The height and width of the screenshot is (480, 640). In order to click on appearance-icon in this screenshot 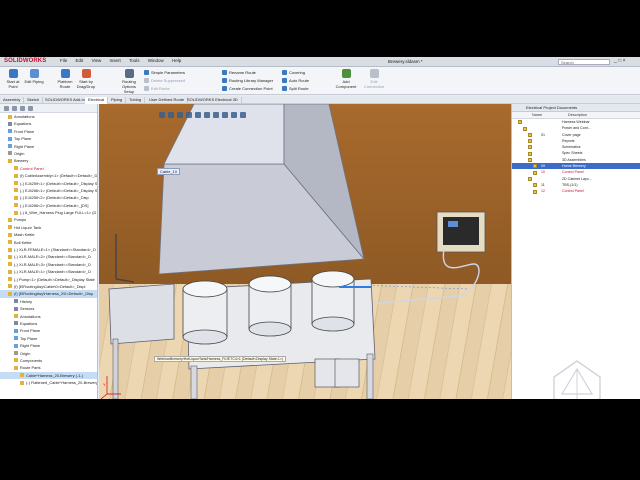, I will do `click(225, 115)`.